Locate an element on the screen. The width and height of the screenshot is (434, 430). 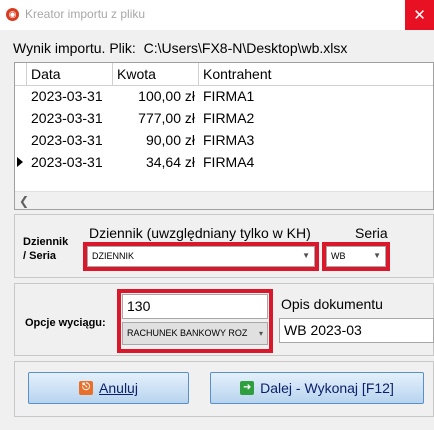
table-row: 2023-03-31 90,00 zł FIRMA3 is located at coordinates (224, 140).